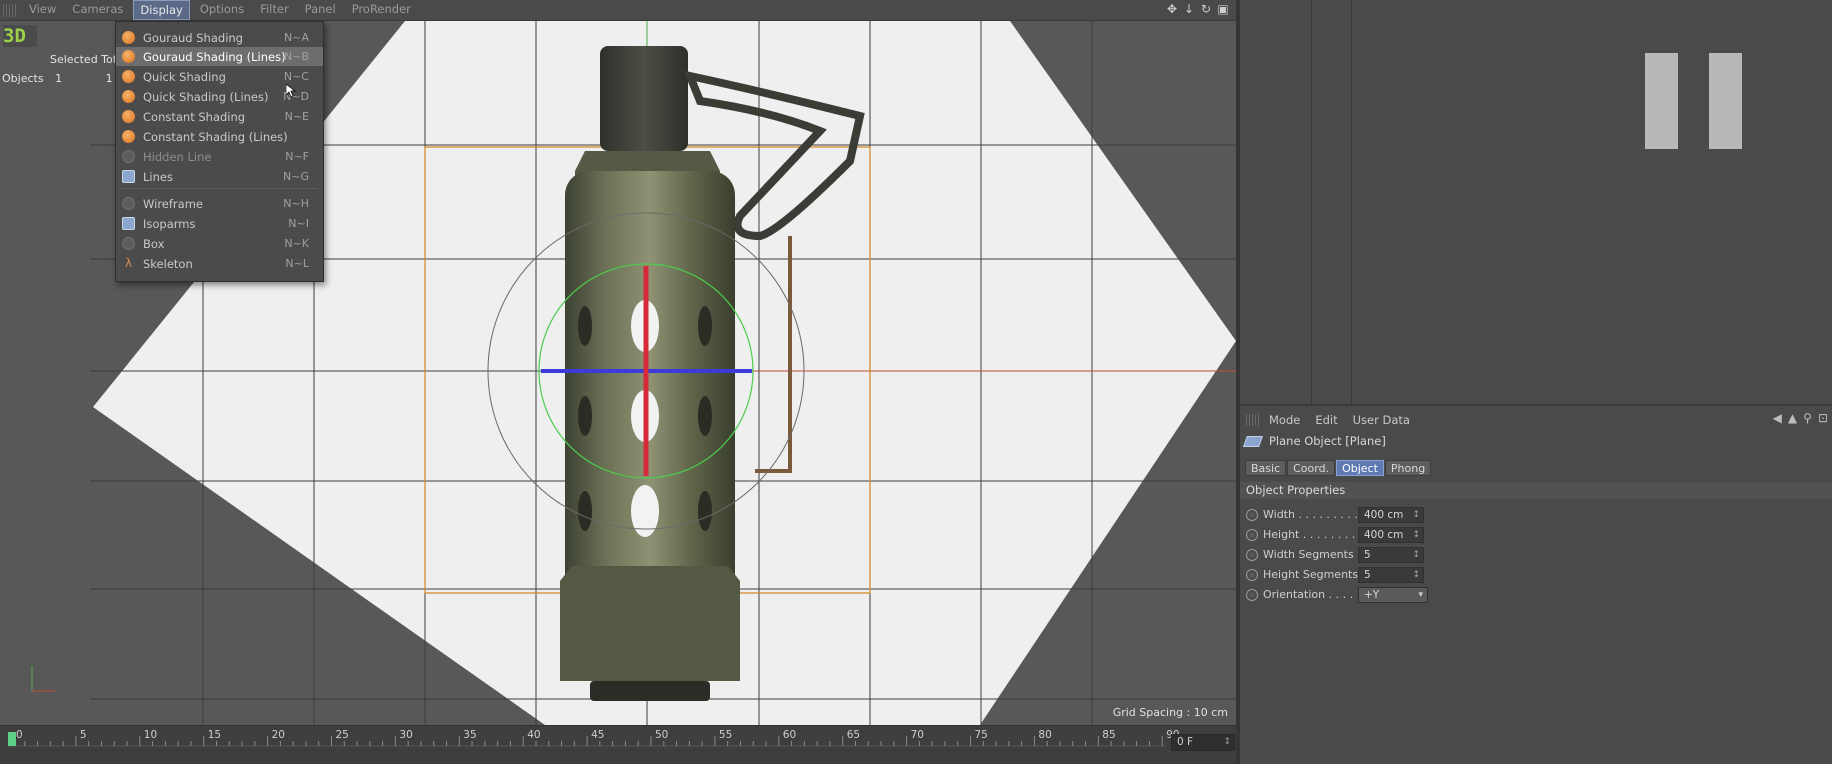 This screenshot has width=1832, height=764. Describe the element at coordinates (128, 223) in the screenshot. I see `isoparms-icon` at that location.